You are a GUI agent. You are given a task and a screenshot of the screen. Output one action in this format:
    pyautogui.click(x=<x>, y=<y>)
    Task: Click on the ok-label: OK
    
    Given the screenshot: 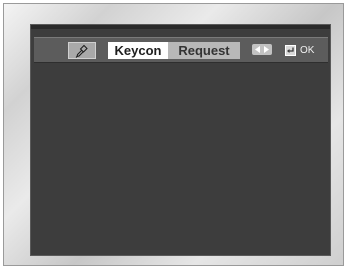 What is the action you would take?
    pyautogui.click(x=307, y=50)
    